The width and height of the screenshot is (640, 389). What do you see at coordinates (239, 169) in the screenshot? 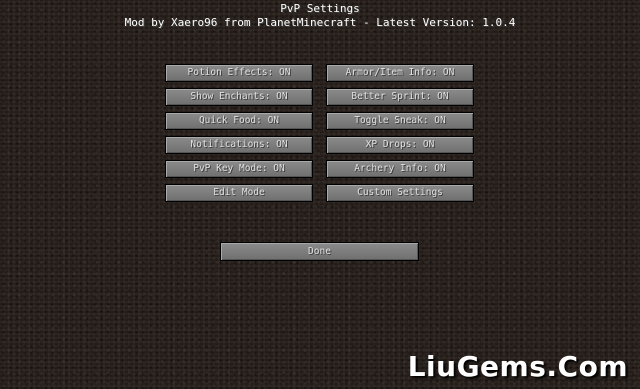
I see `pvp-key-mode-toggle: PvP Key Mode: ON` at bounding box center [239, 169].